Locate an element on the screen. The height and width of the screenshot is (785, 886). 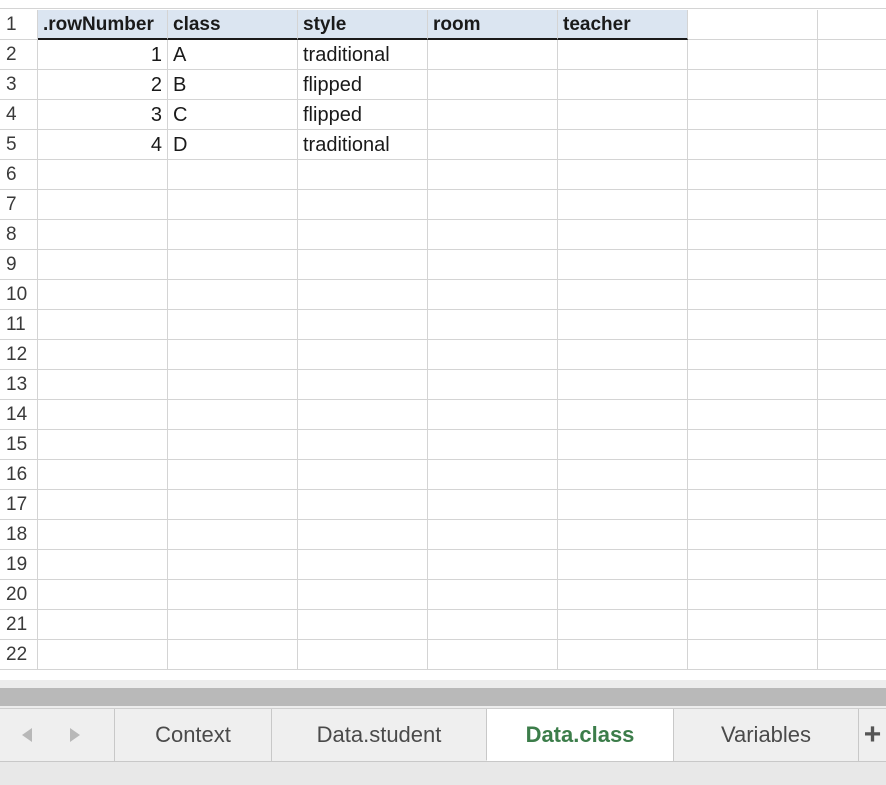
row-number: 1 is located at coordinates (19, 25).